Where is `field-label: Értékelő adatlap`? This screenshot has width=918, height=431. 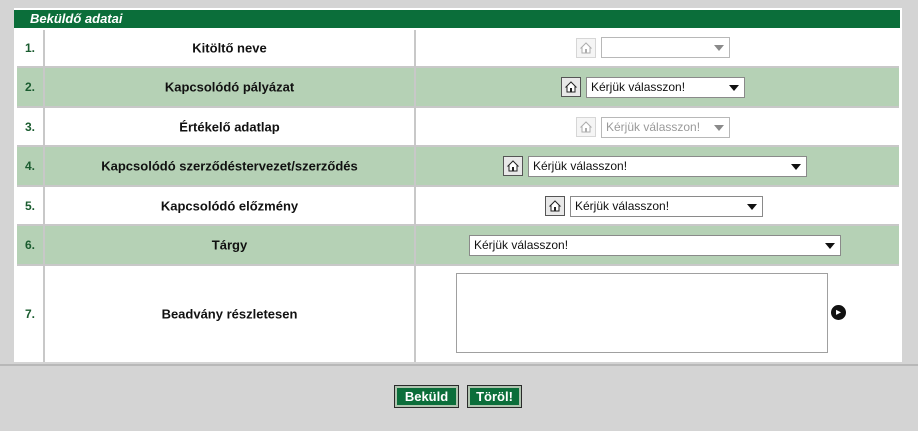
field-label: Értékelő adatlap is located at coordinates (229, 126).